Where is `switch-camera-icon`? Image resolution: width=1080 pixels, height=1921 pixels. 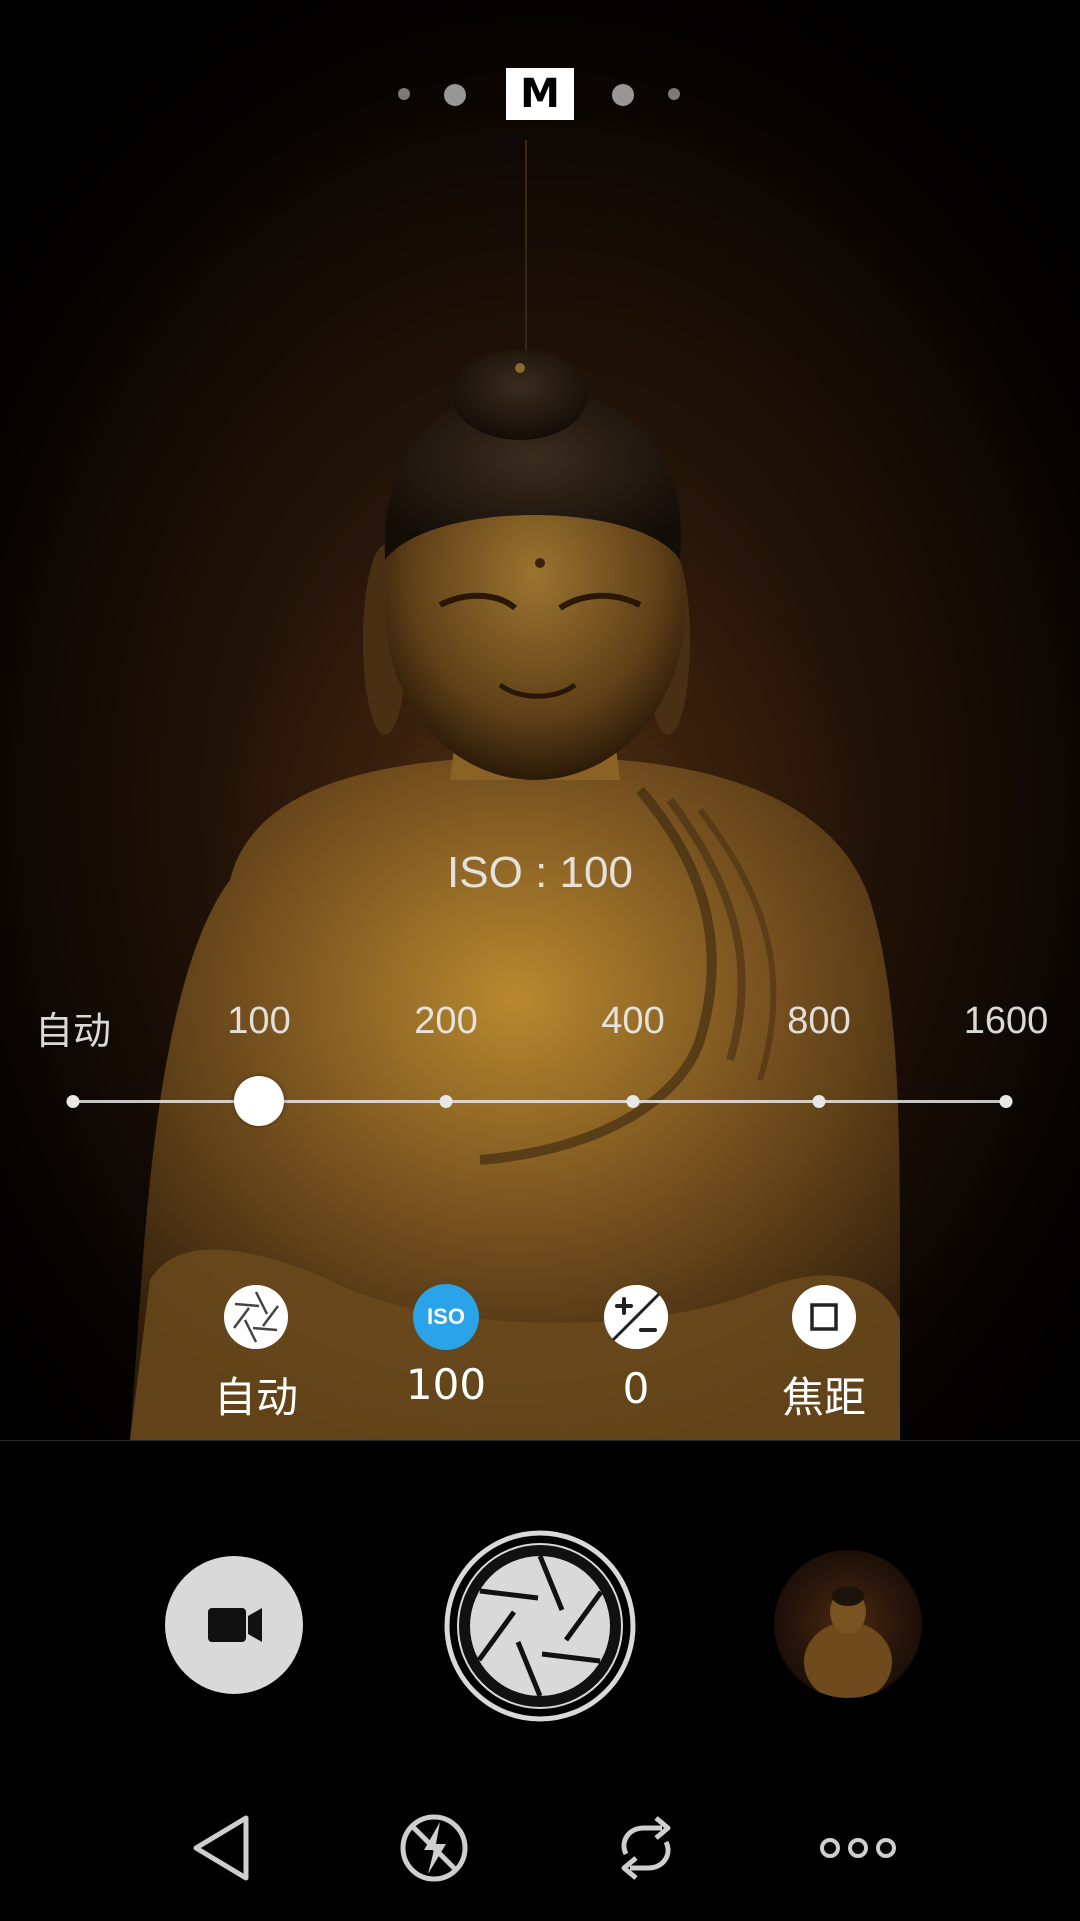 switch-camera-icon is located at coordinates (646, 1848).